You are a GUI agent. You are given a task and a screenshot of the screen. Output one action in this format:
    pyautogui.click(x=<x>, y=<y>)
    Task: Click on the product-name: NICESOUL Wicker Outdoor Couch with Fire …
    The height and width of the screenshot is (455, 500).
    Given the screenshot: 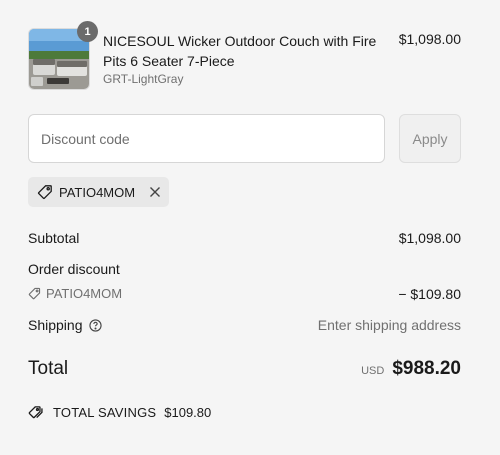 What is the action you would take?
    pyautogui.click(x=240, y=51)
    